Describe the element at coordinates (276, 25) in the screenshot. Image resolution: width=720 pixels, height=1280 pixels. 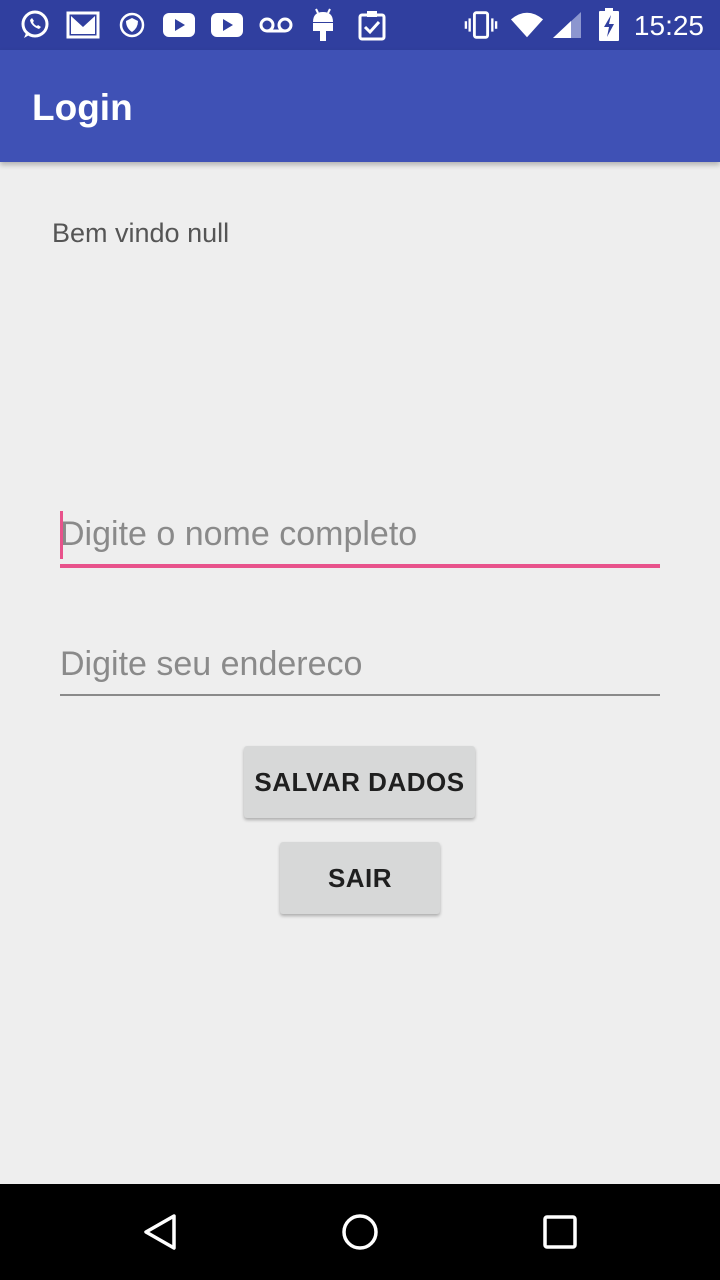
I see `voicemail-icon` at that location.